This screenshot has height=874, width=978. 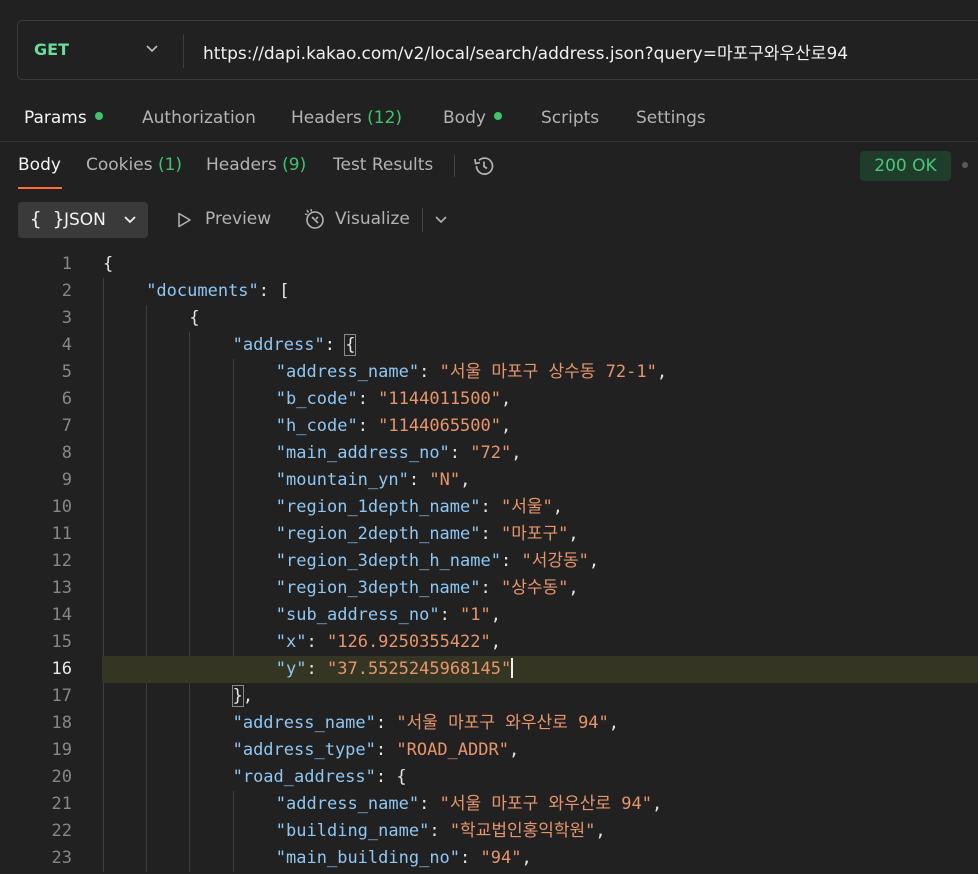 What do you see at coordinates (278, 345) in the screenshot?
I see `json-key: "address"` at bounding box center [278, 345].